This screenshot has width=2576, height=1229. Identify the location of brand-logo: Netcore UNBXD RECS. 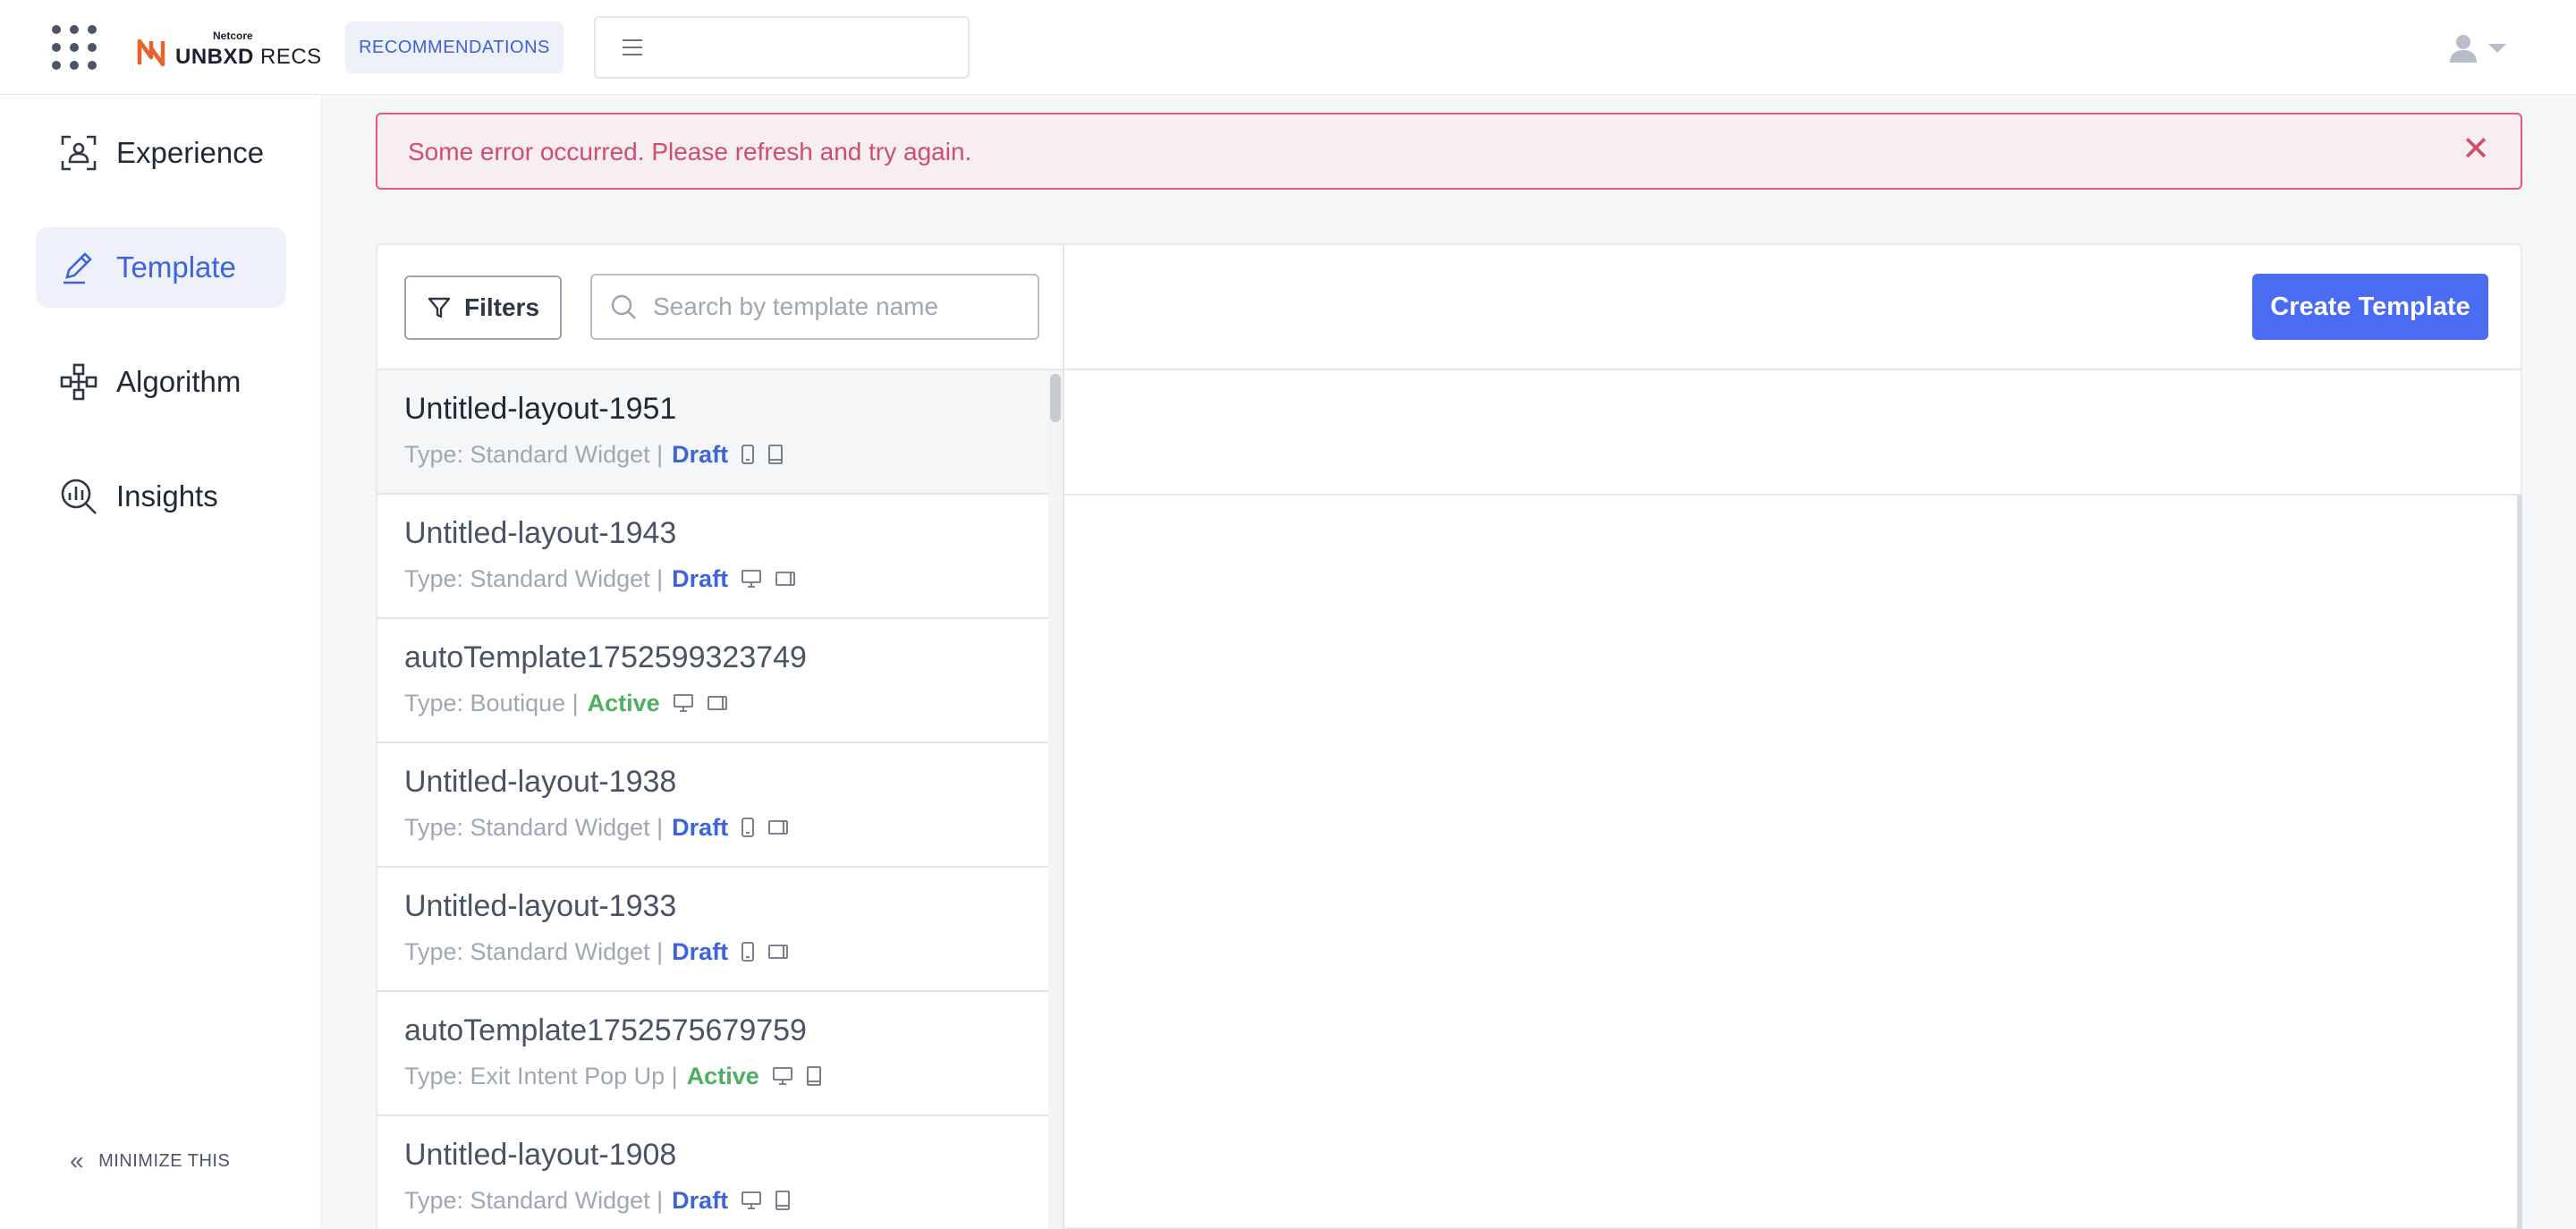
(229, 48).